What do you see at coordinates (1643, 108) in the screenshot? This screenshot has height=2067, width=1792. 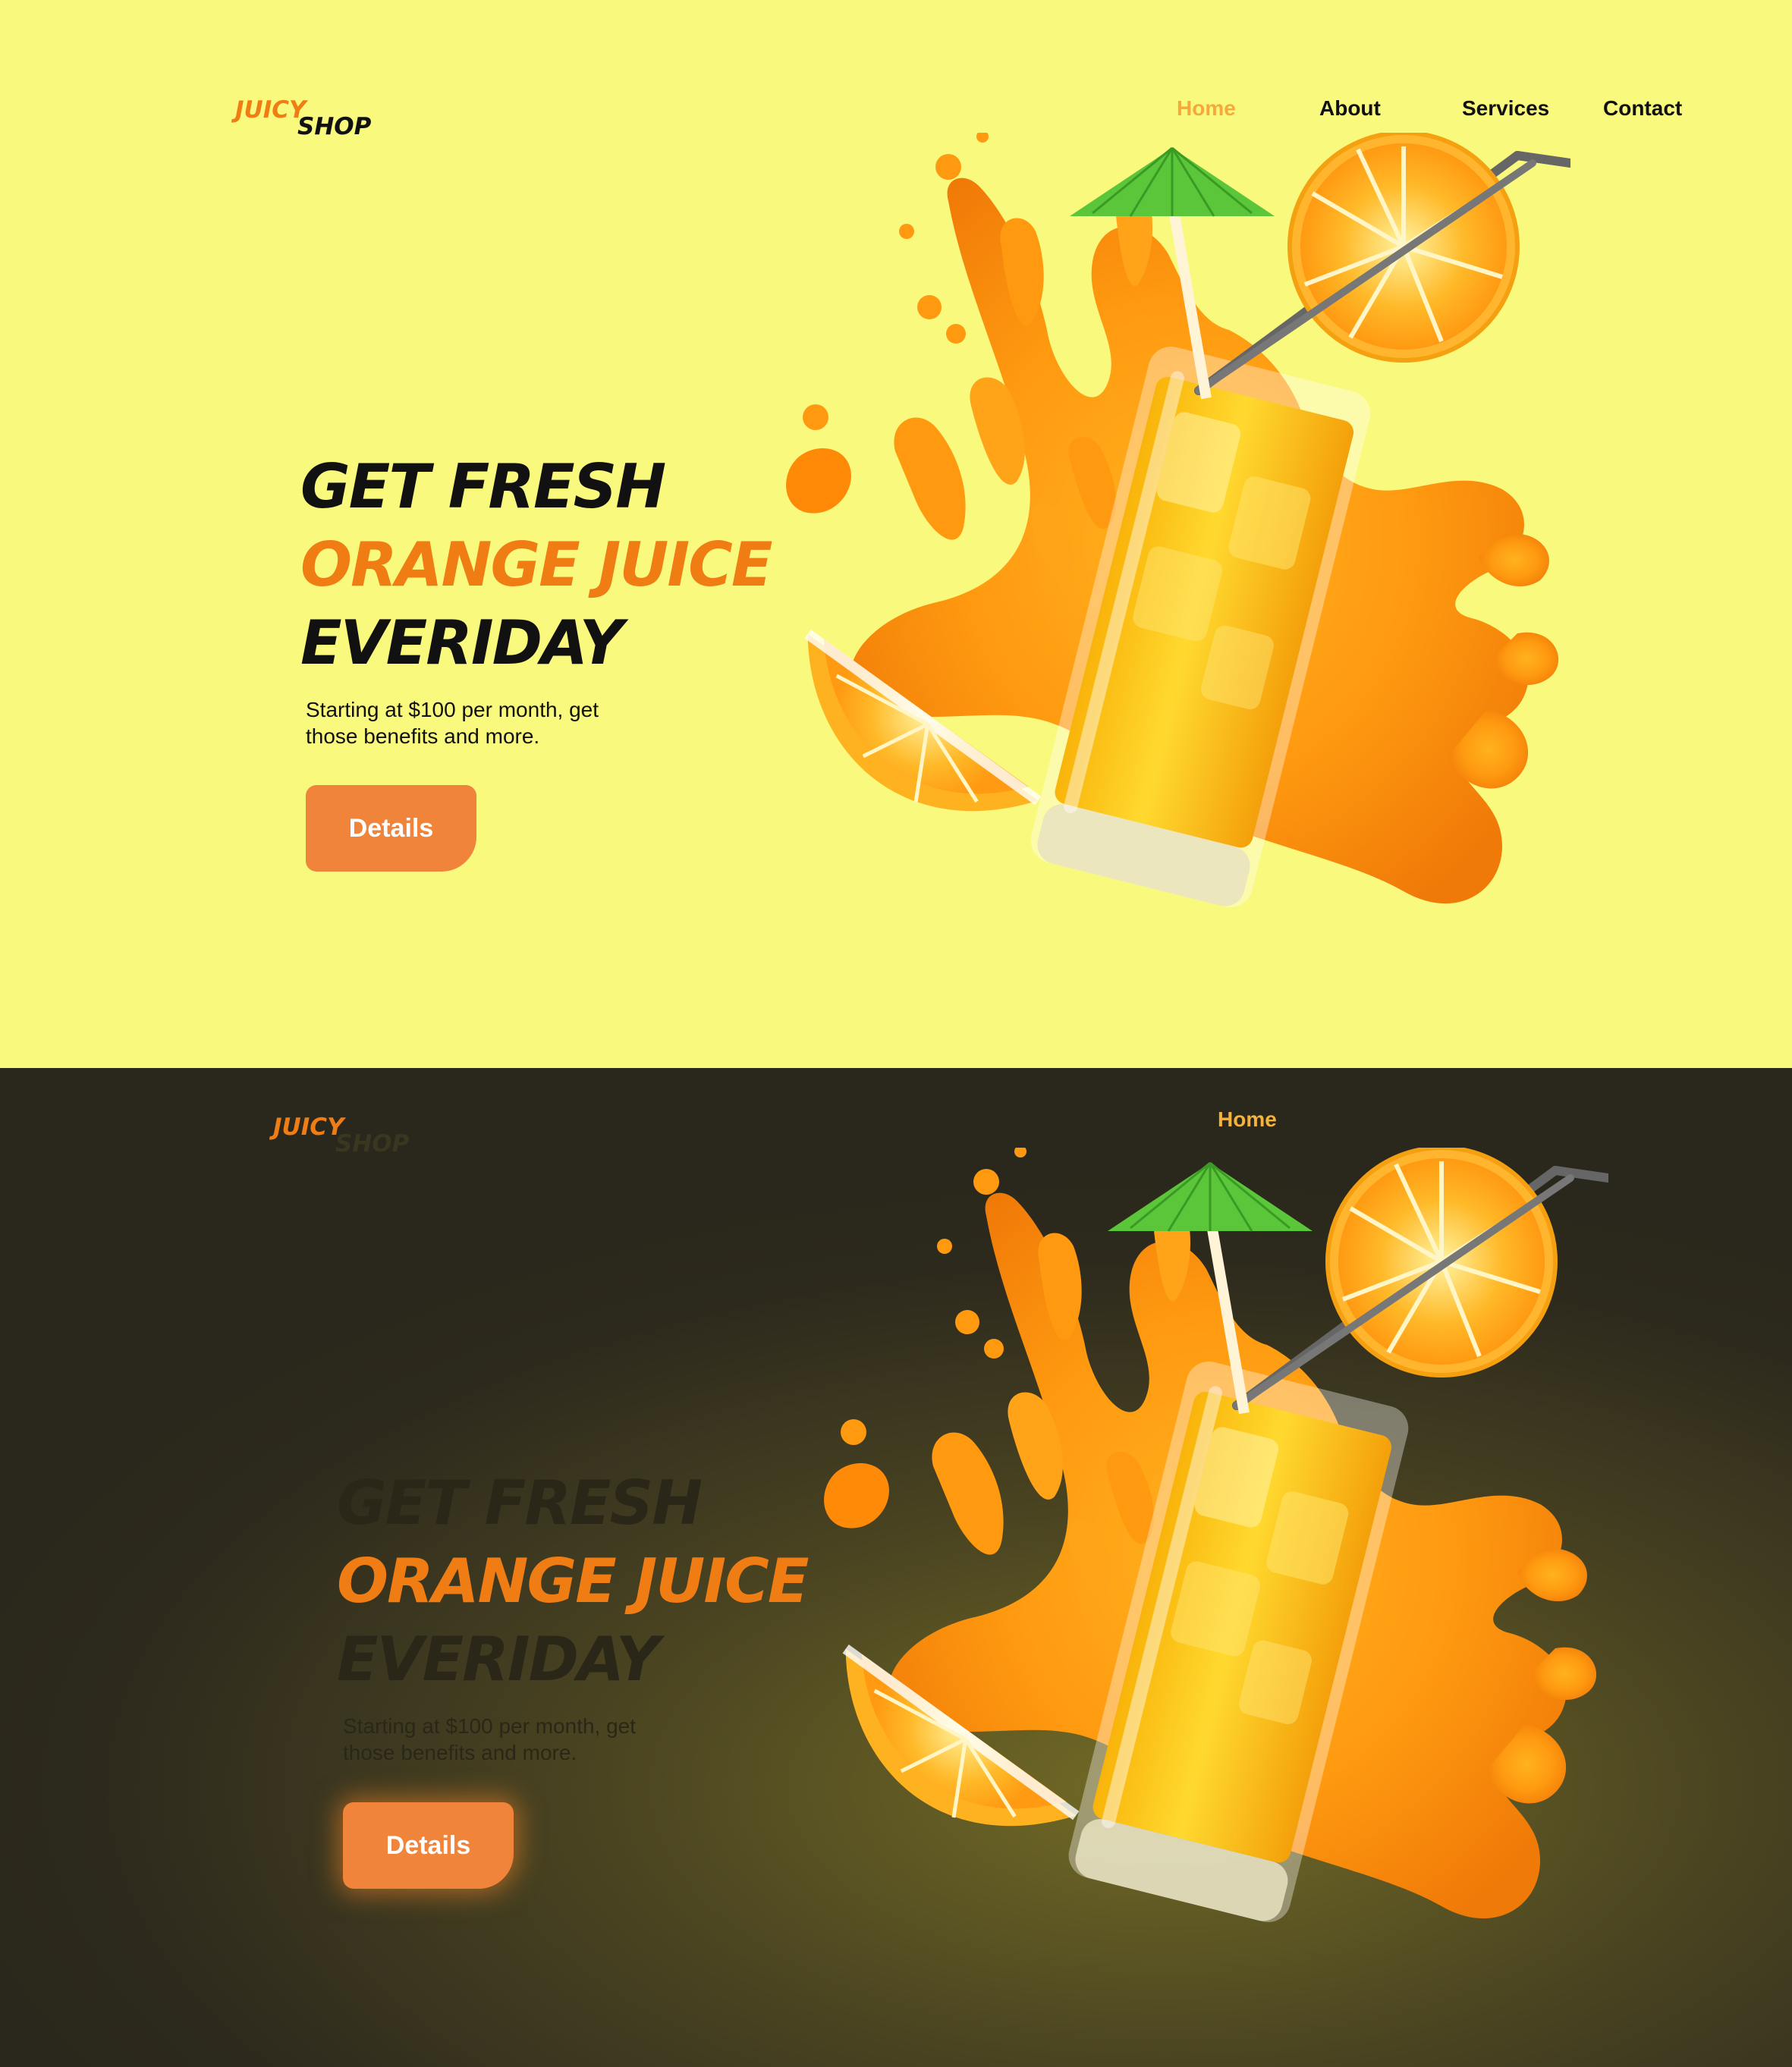 I see `nav-contact: Contact` at bounding box center [1643, 108].